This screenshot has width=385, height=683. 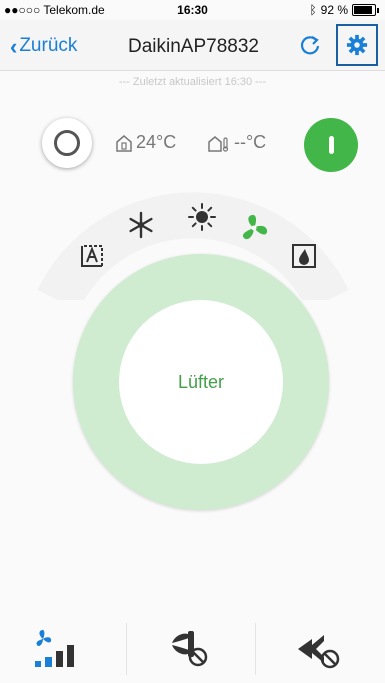 I want to click on current-mode-label: Lüfter, so click(x=201, y=381).